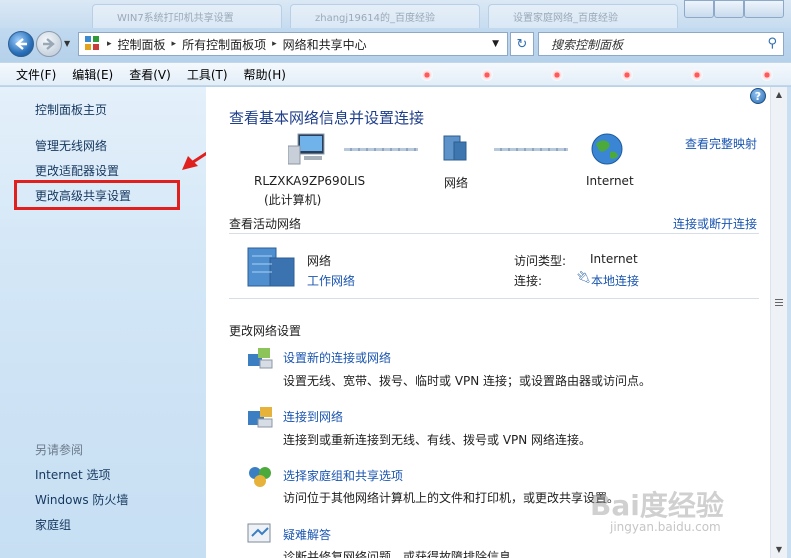 The height and width of the screenshot is (558, 791). I want to click on see-also-windows-firewall: Windows 防火墙, so click(81, 499).